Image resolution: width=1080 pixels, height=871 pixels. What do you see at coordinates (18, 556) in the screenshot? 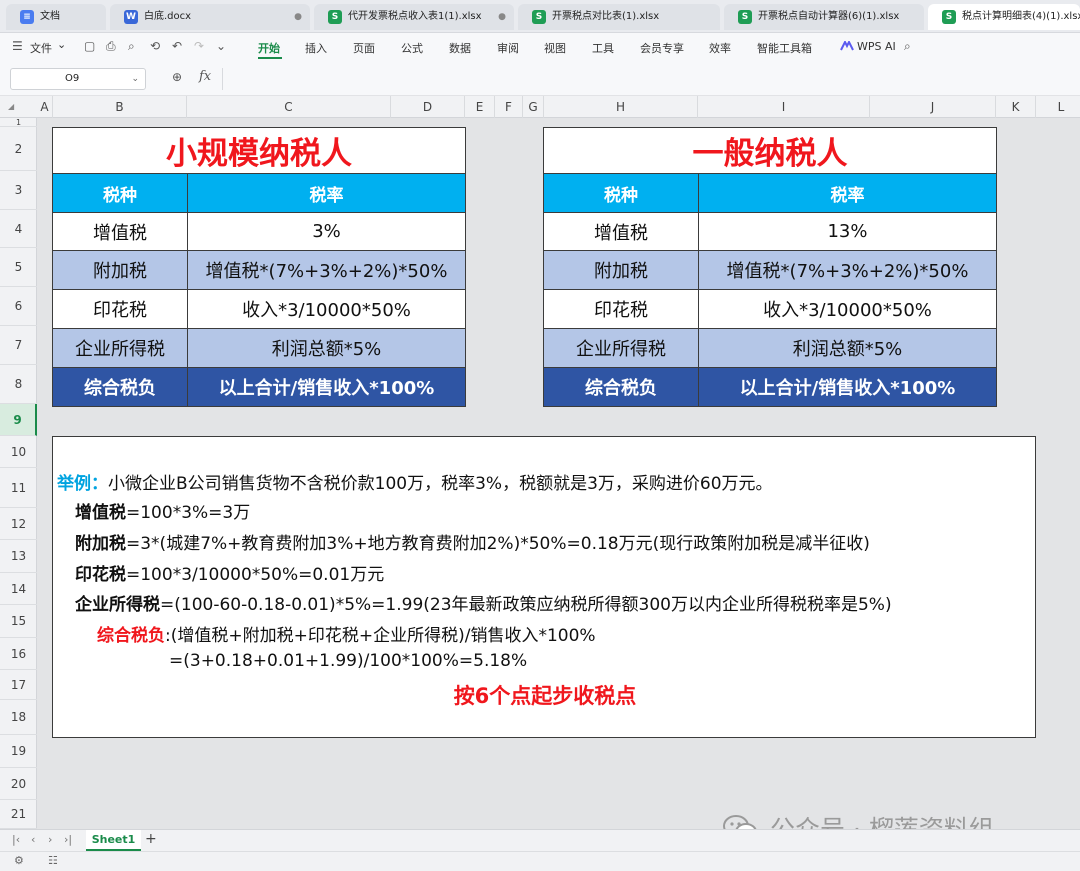
I see `row-header-13: 13` at bounding box center [18, 556].